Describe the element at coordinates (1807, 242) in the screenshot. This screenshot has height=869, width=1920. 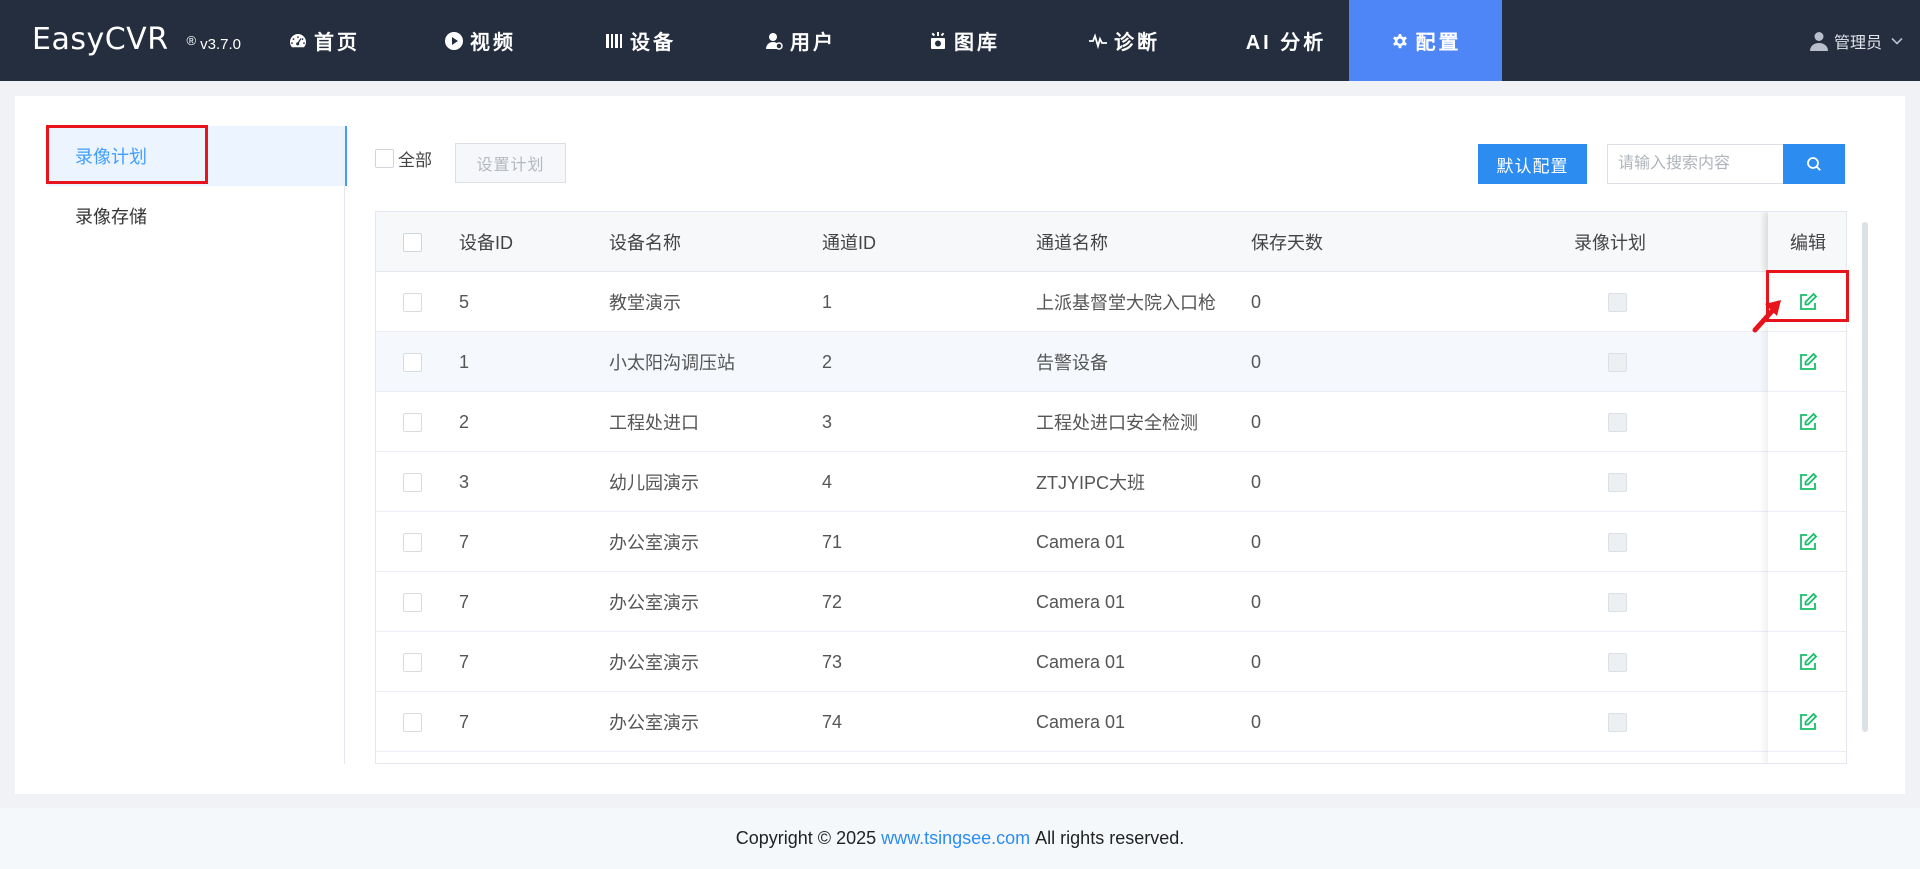
I see `col-edit: 编辑` at that location.